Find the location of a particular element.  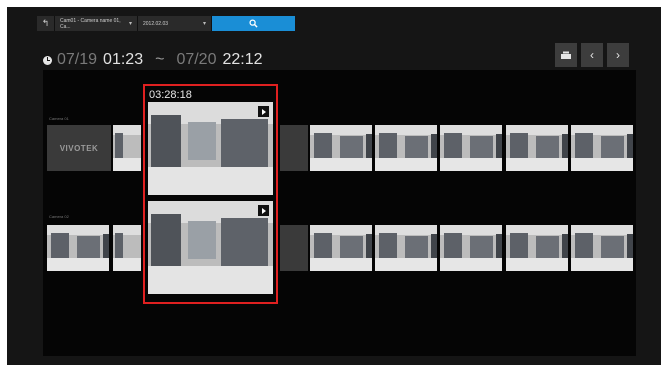

camera-logo-tile: VIVOTEK is located at coordinates (79, 148).